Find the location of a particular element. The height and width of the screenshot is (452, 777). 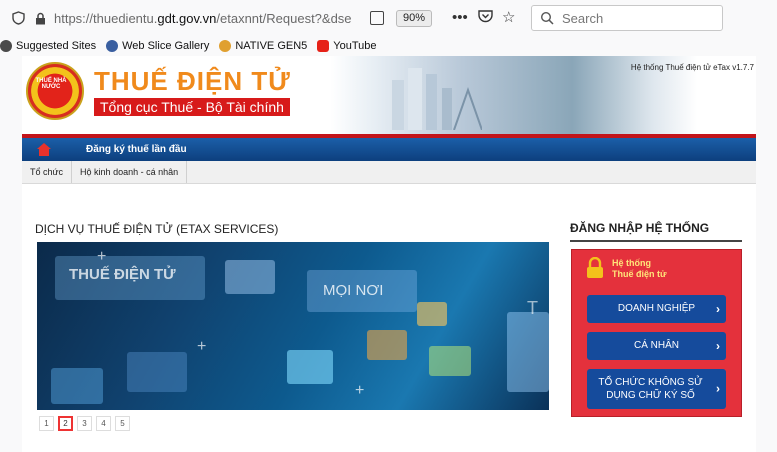

tax-emblem-logo is located at coordinates (55, 91).